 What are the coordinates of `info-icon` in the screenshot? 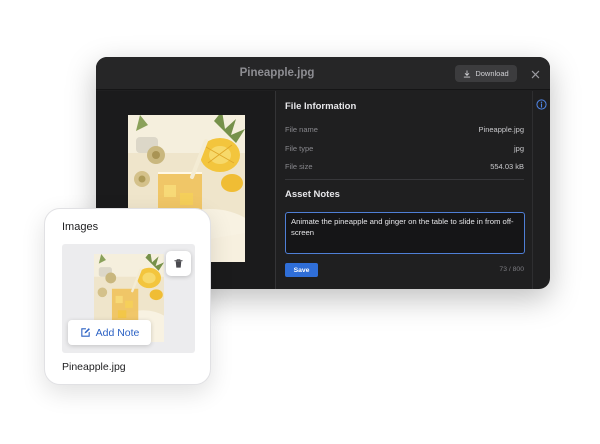 It's located at (541, 104).